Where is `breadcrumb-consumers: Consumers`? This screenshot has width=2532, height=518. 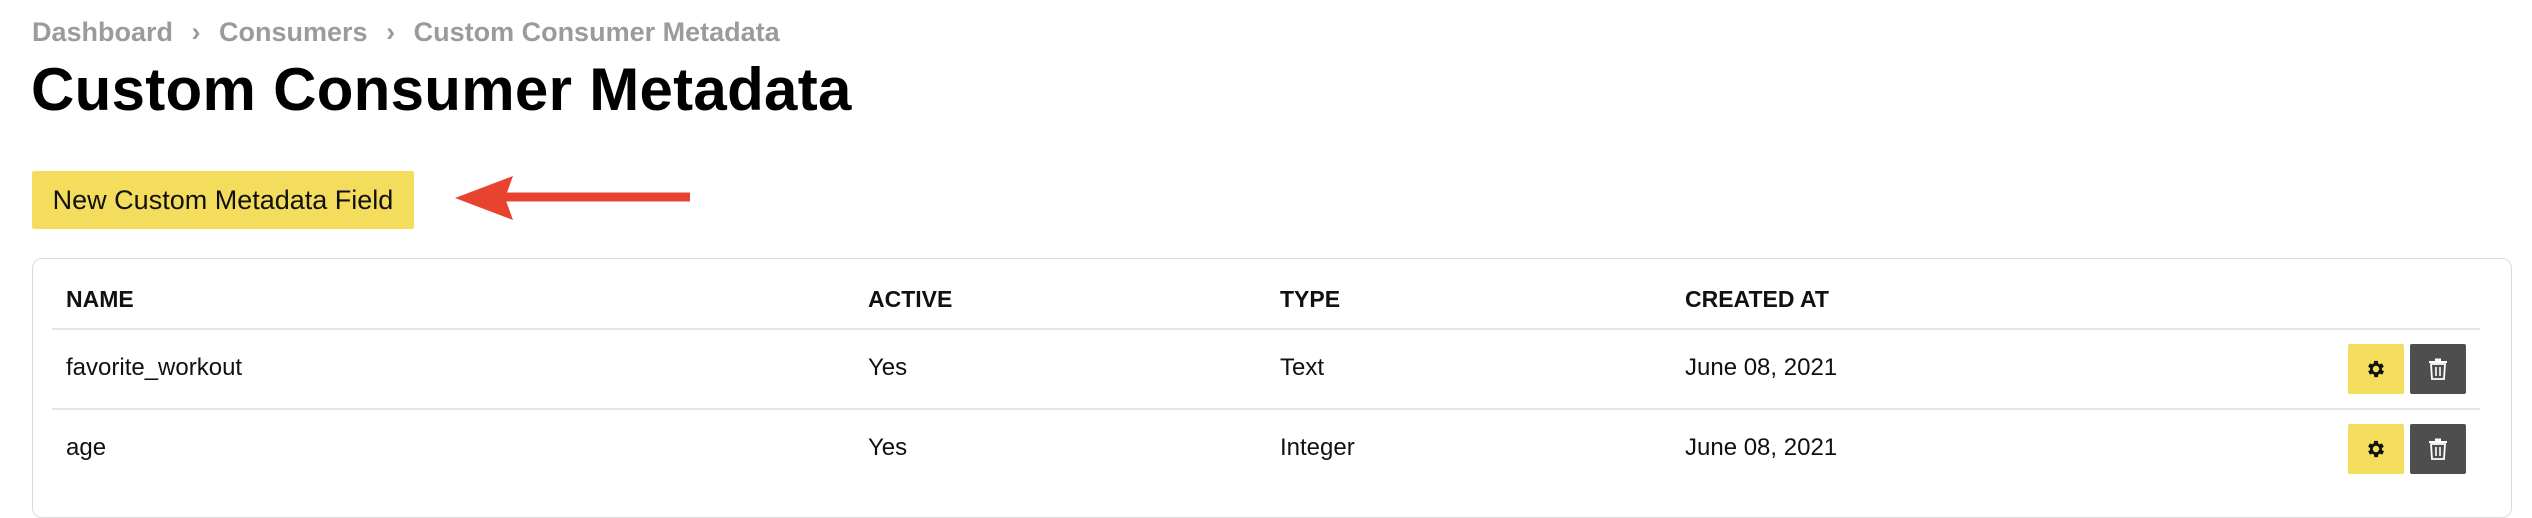 breadcrumb-consumers: Consumers is located at coordinates (293, 32).